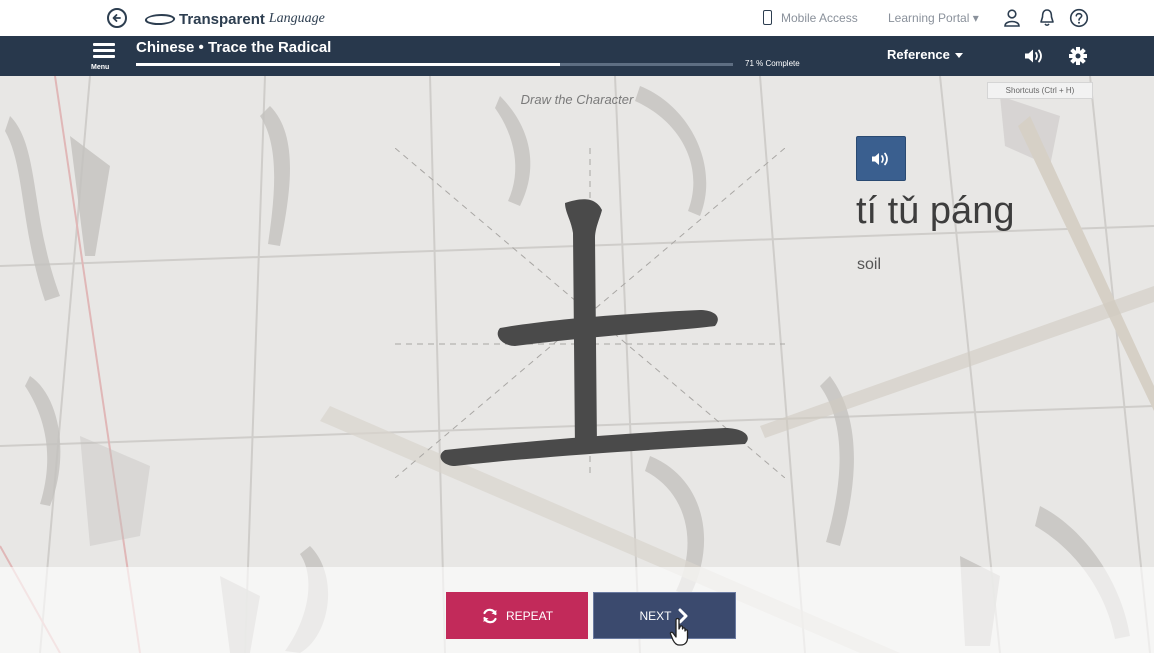 The width and height of the screenshot is (1154, 653). I want to click on lesson-title: Chinese • Trace the Radical, so click(234, 47).